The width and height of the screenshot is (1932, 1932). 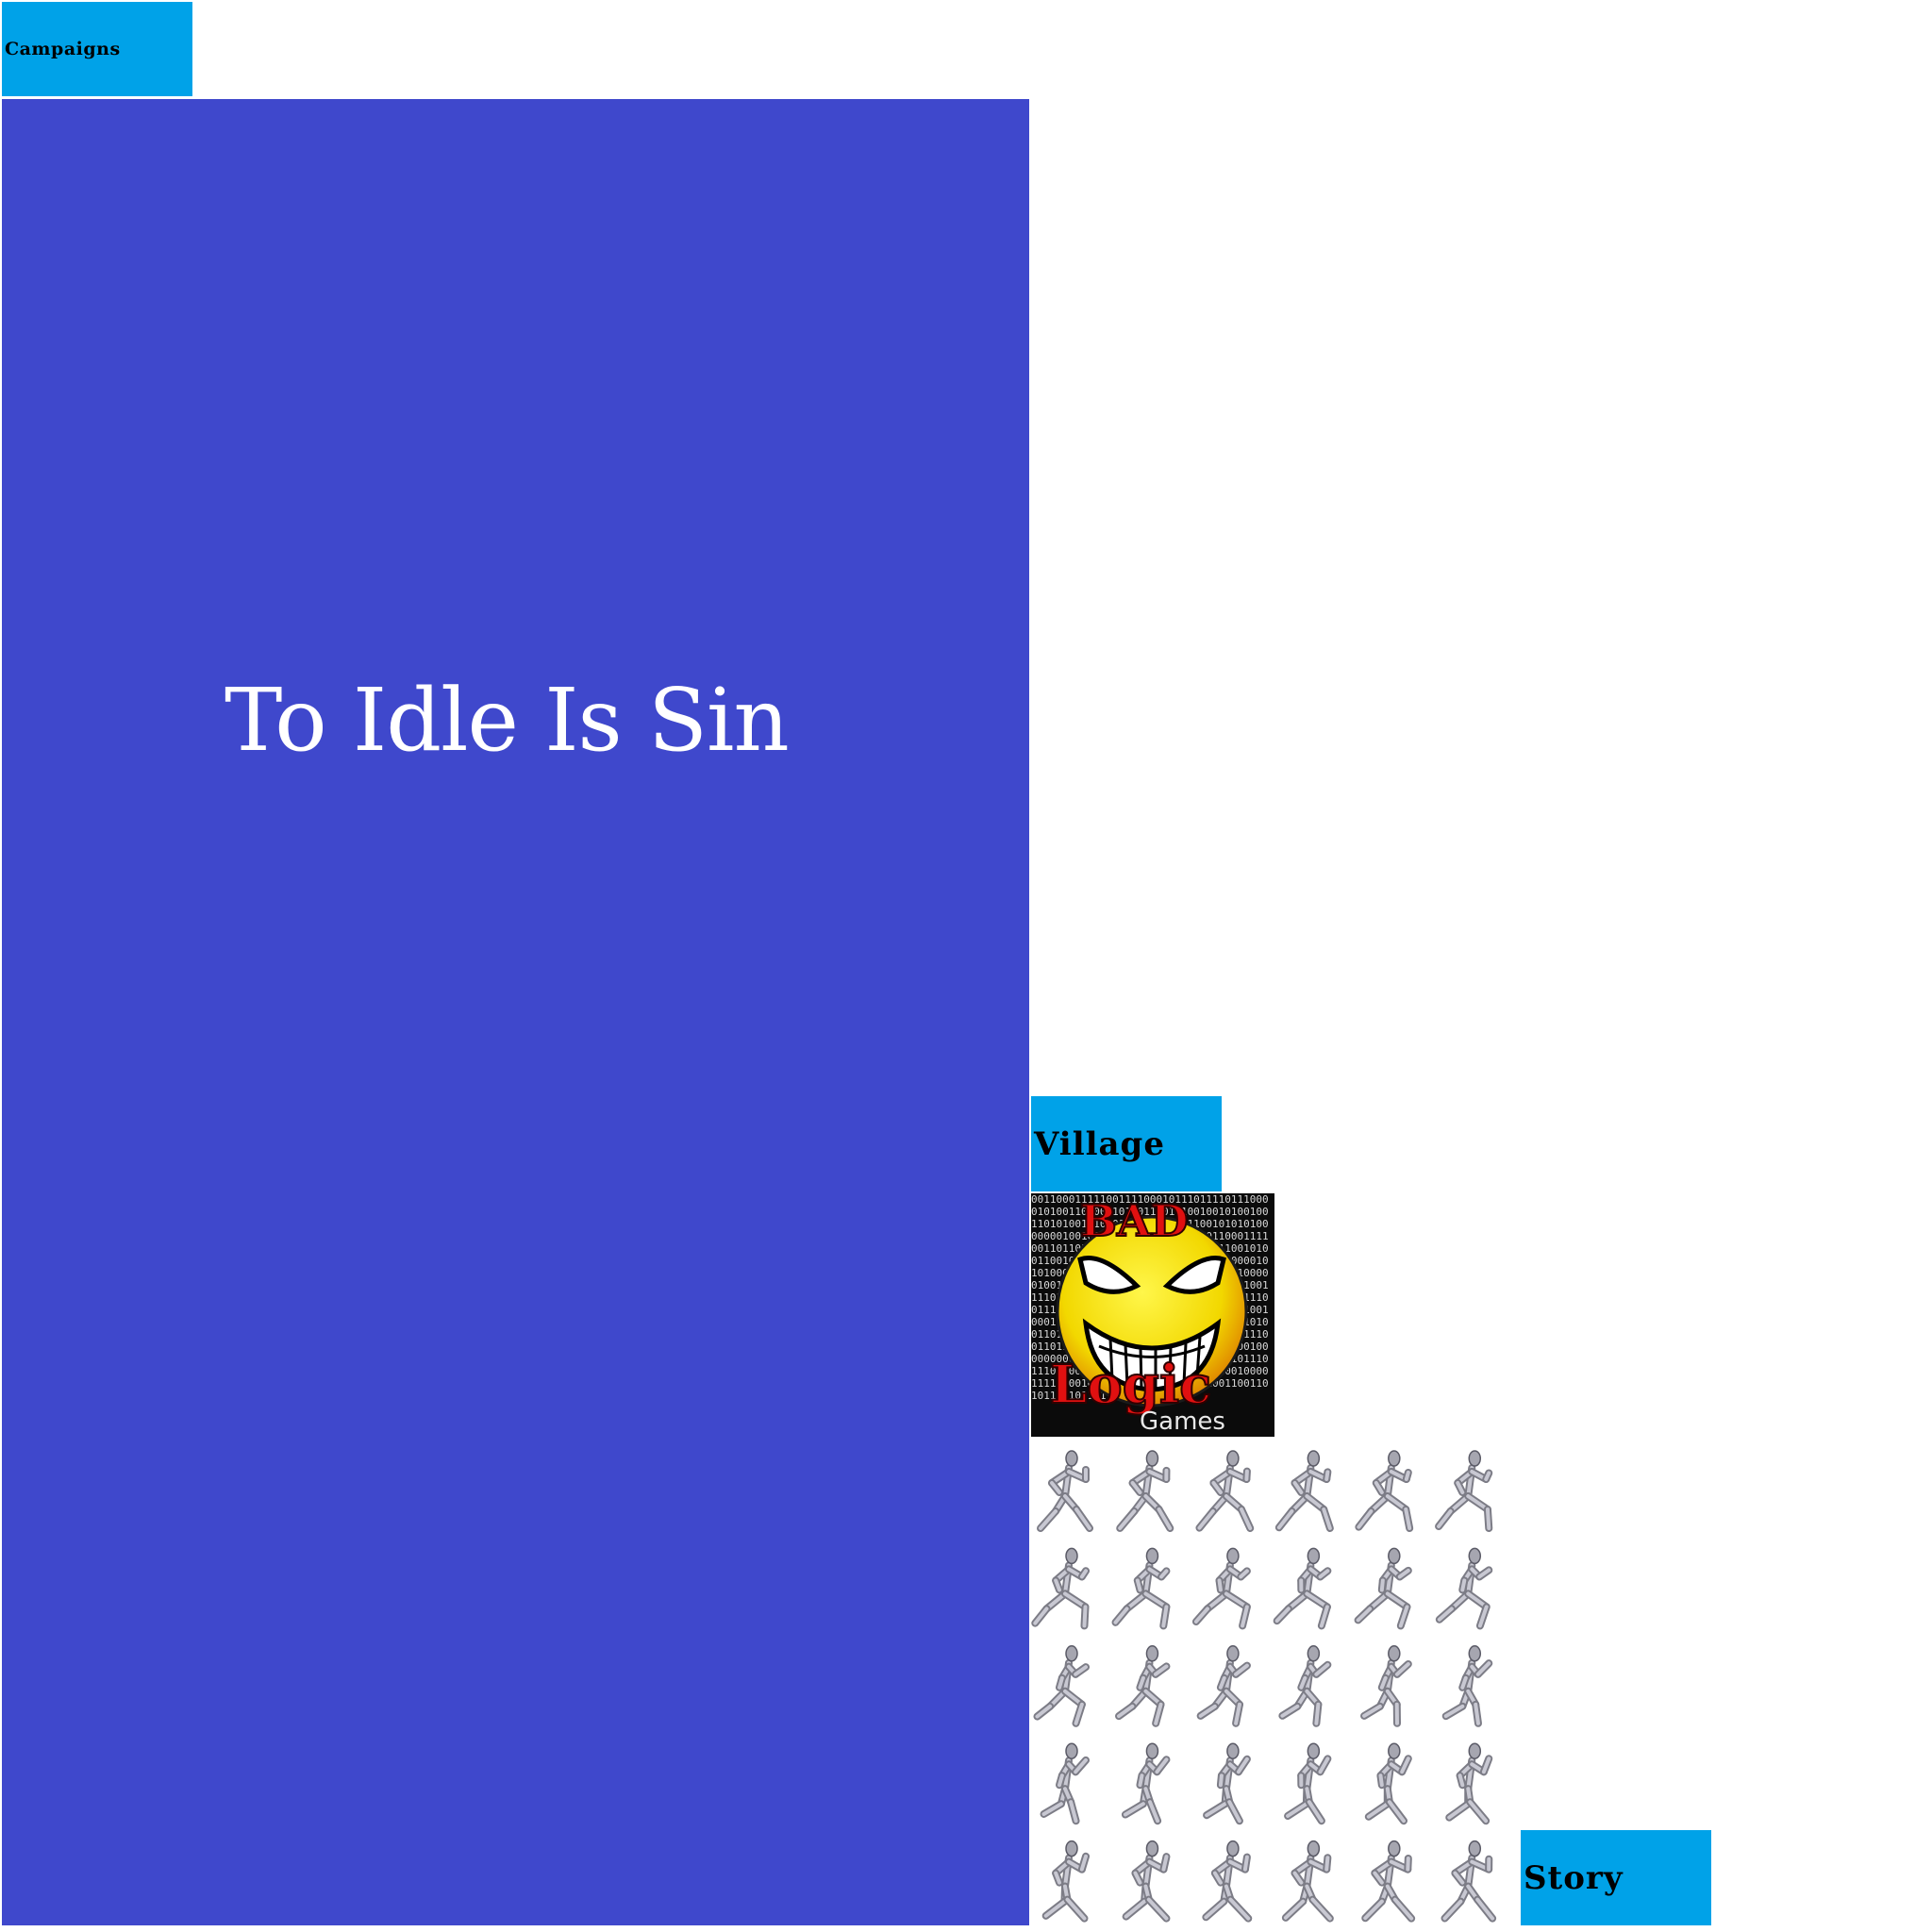 What do you see at coordinates (1574, 1878) in the screenshot?
I see `story-tab-label: Story` at bounding box center [1574, 1878].